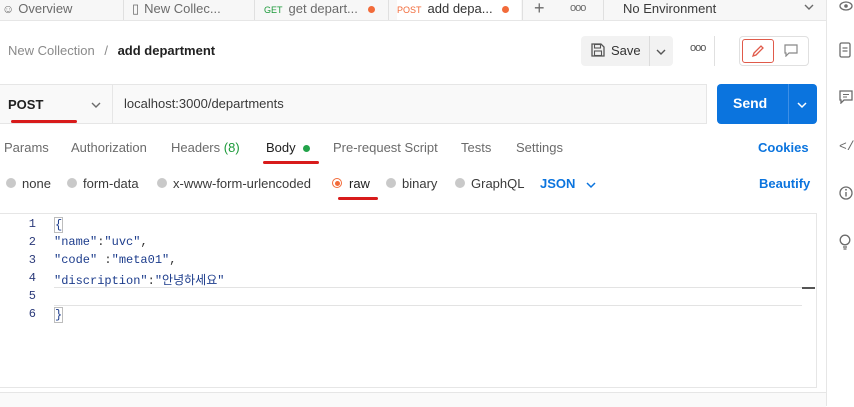 The height and width of the screenshot is (407, 854). I want to click on code-line-1: {, so click(59, 225).